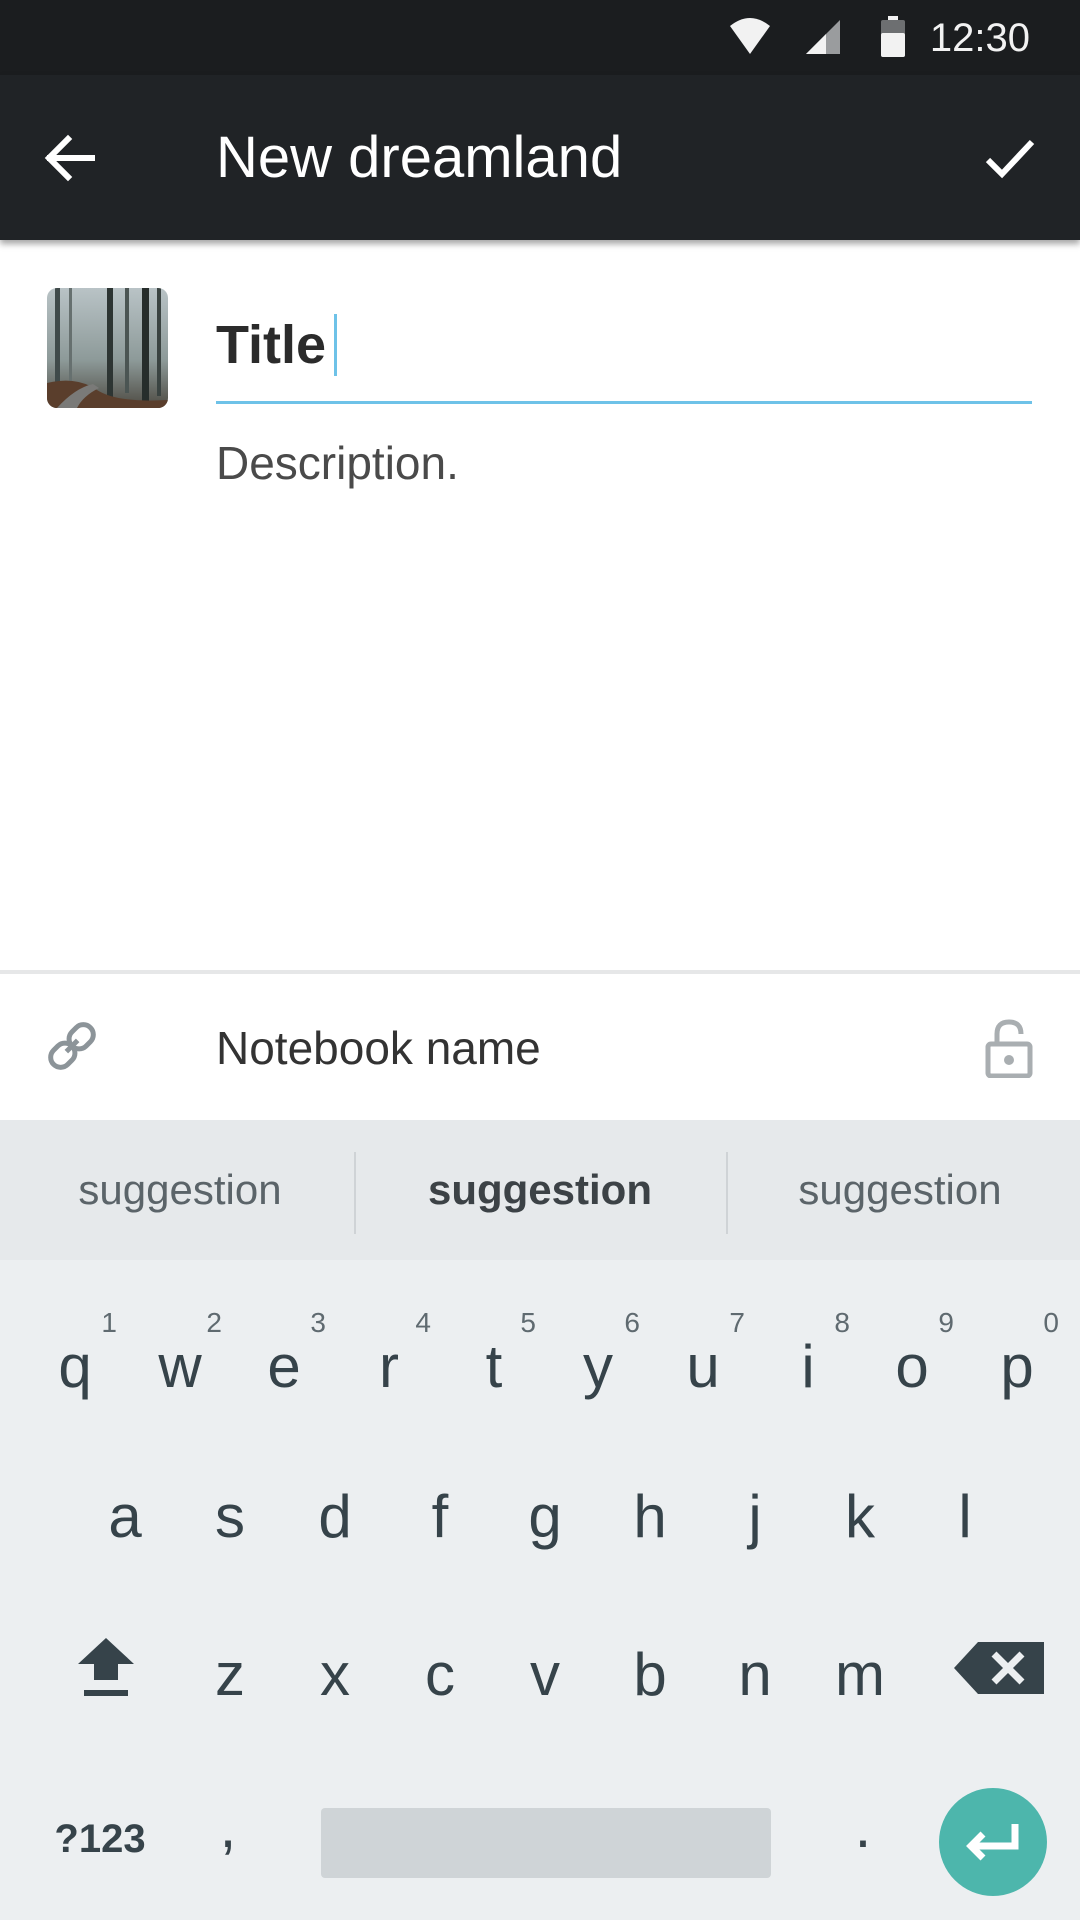  I want to click on key-comma: ,, so click(228, 1820).